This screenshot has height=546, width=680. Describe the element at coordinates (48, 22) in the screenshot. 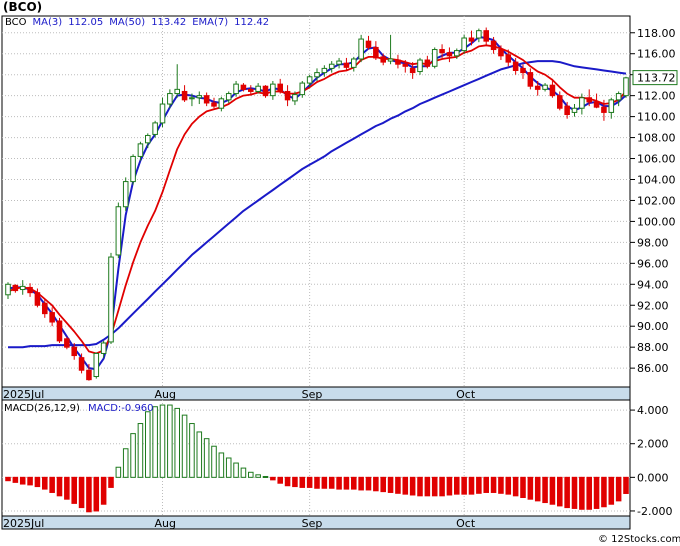

I see `legend-entry: MA(3)` at that location.